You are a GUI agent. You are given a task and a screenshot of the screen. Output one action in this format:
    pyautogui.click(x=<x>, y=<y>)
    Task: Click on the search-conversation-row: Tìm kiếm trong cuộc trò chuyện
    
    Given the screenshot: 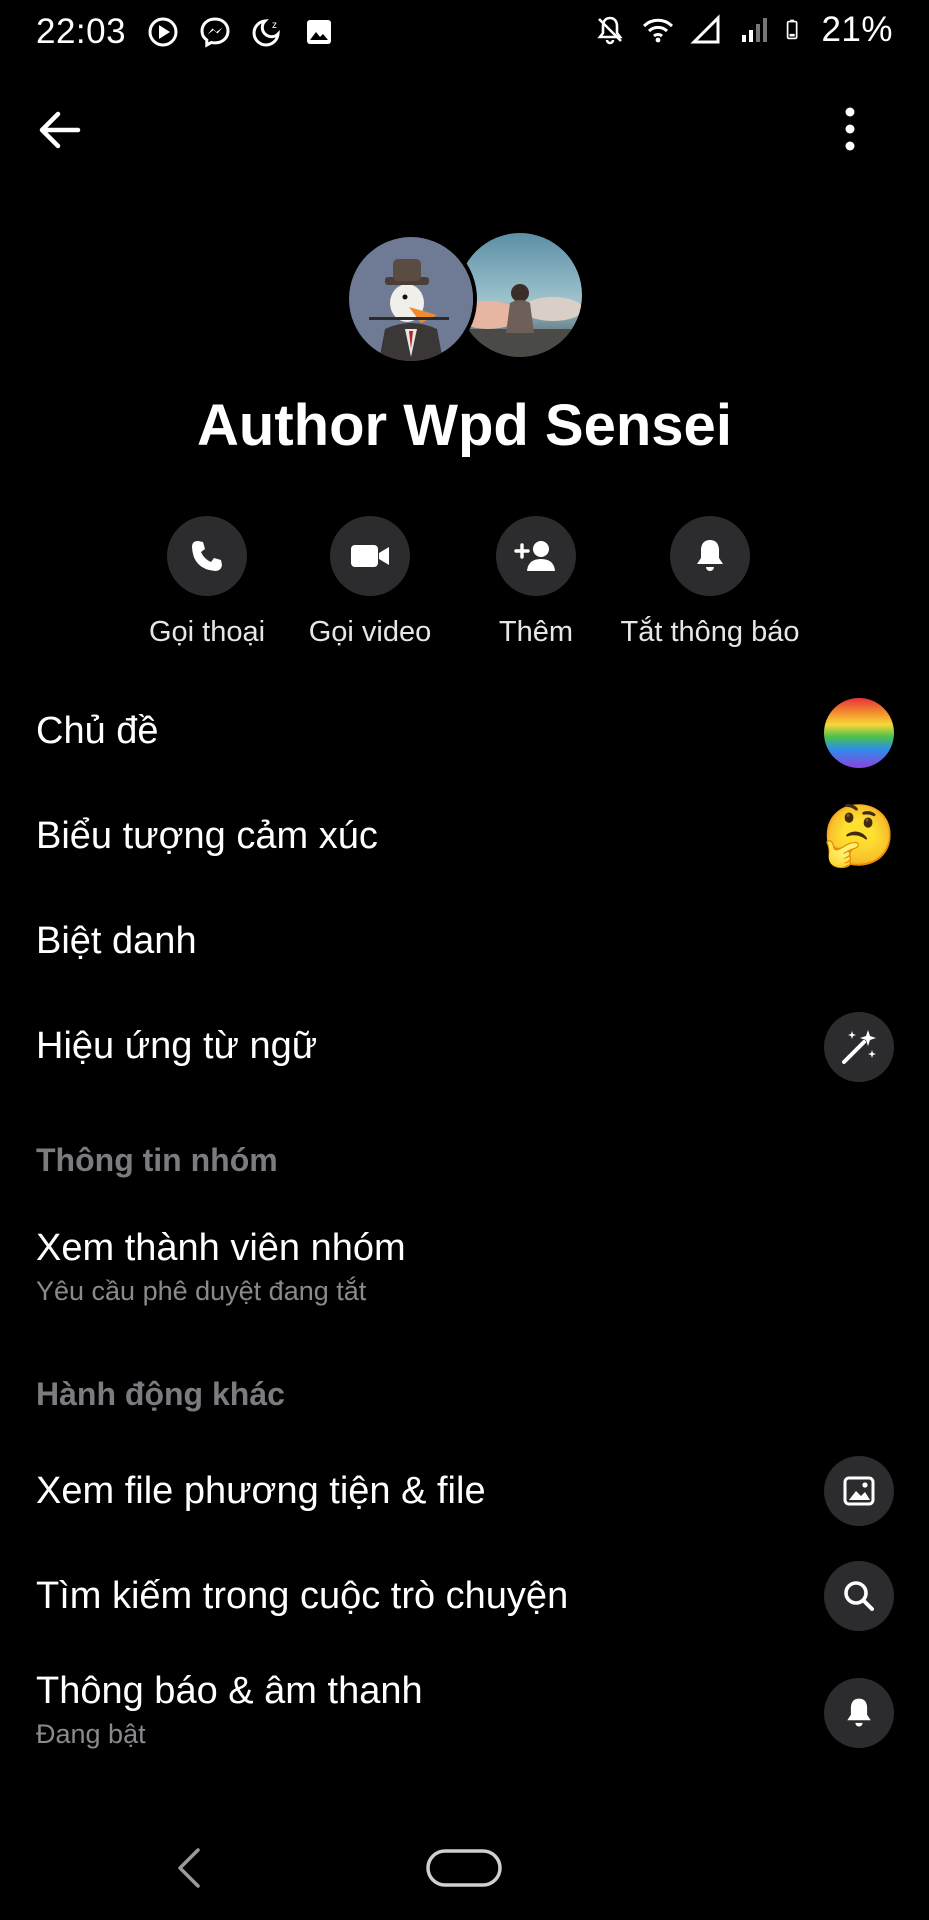 What is the action you would take?
    pyautogui.click(x=465, y=1596)
    